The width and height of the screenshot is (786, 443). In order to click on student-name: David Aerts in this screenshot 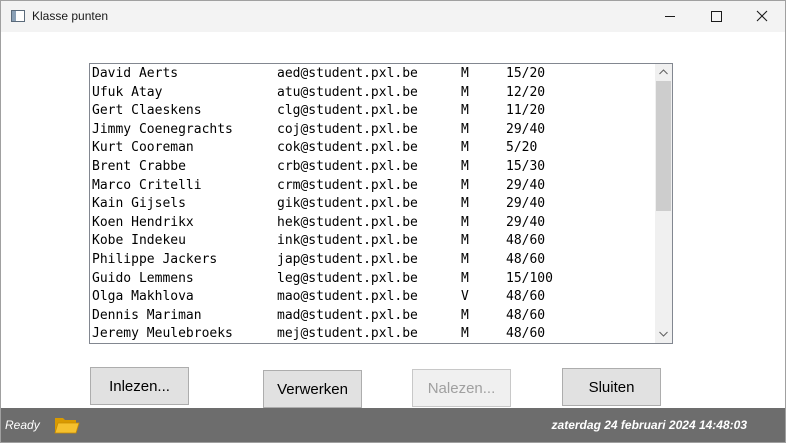, I will do `click(135, 73)`.